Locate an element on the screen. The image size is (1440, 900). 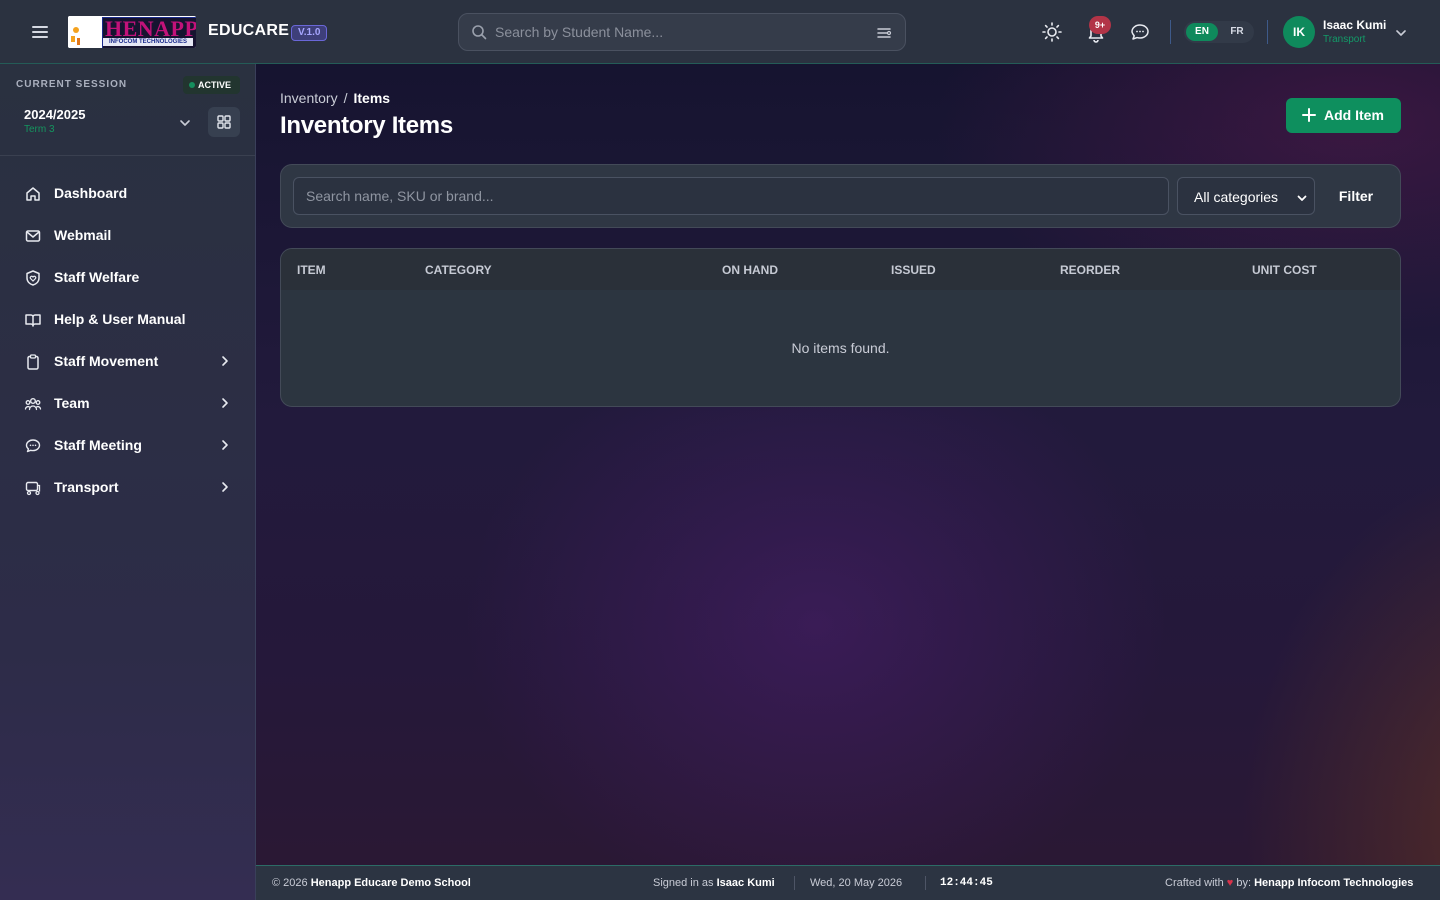
breadcrumb: Inventory / Items is located at coordinates (335, 98).